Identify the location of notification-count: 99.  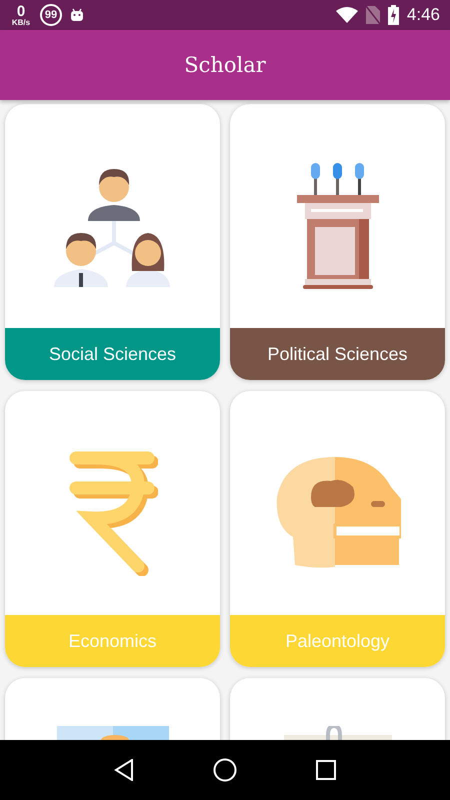
(51, 15).